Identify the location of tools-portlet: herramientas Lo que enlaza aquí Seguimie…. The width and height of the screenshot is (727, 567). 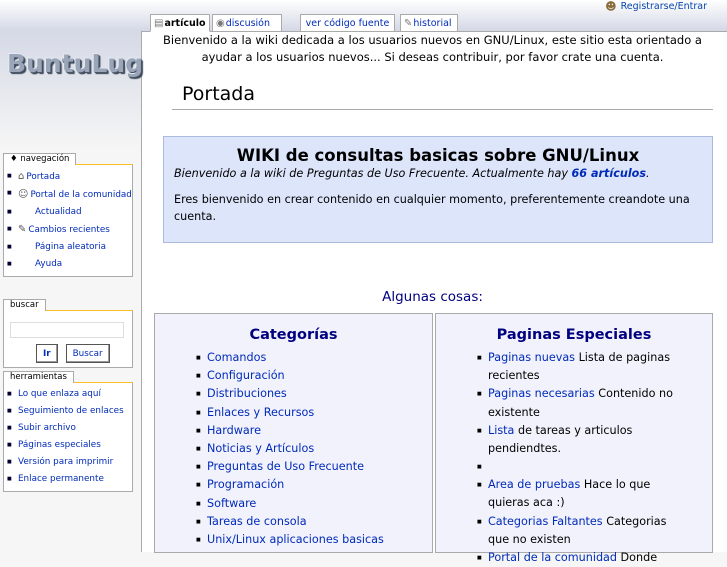
(68, 428).